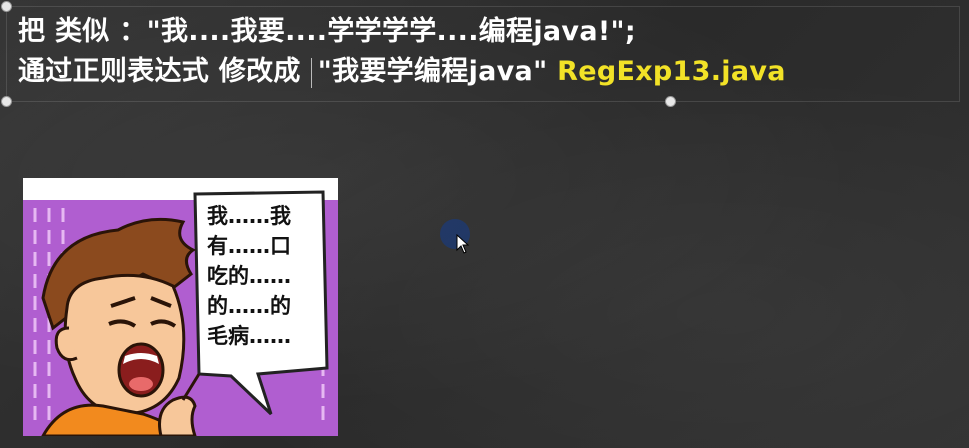 Image resolution: width=969 pixels, height=448 pixels. I want to click on filename-label: RegExp13.java, so click(671, 71).